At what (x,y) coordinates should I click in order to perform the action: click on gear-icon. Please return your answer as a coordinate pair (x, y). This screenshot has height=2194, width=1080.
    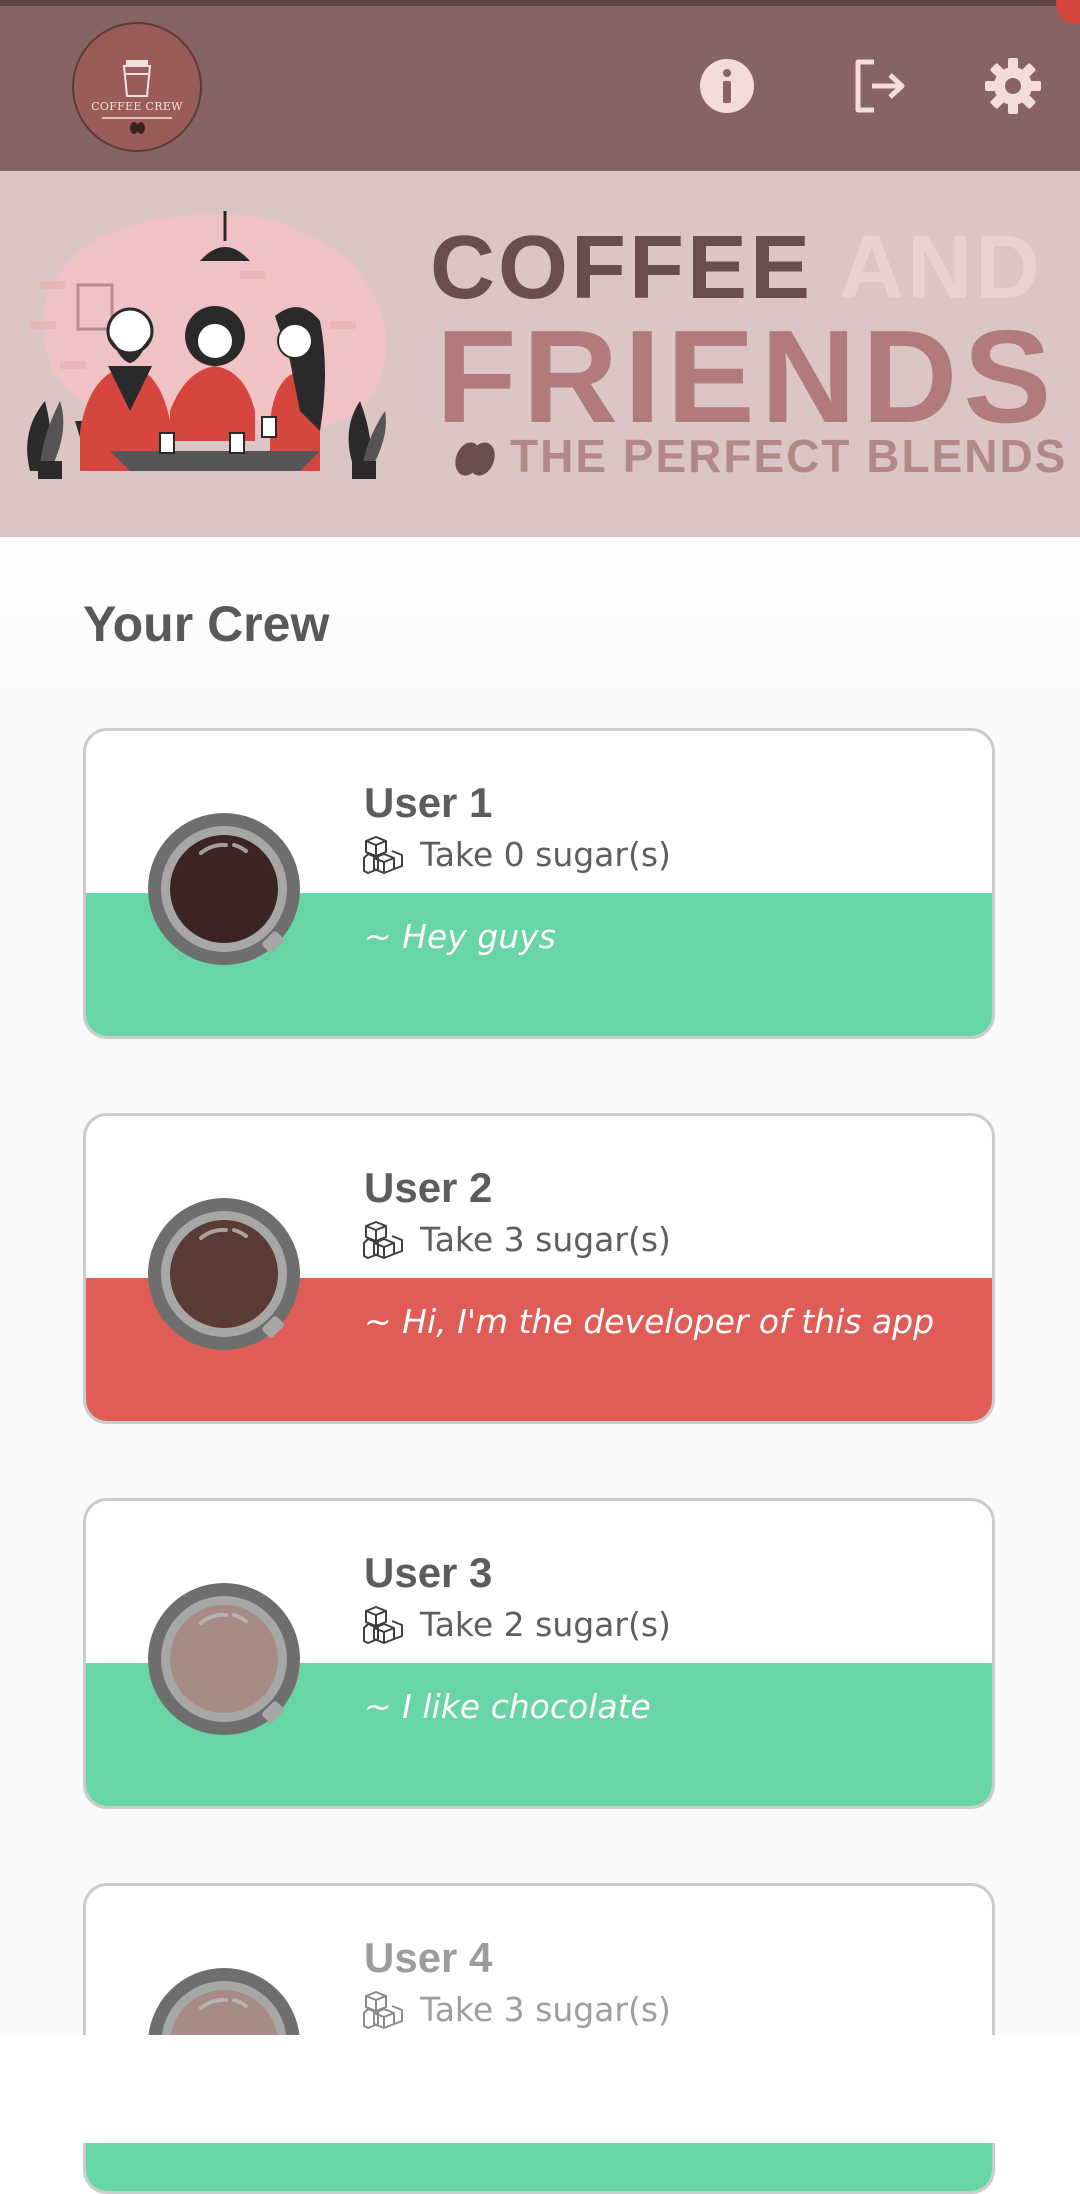
    Looking at the image, I should click on (1013, 86).